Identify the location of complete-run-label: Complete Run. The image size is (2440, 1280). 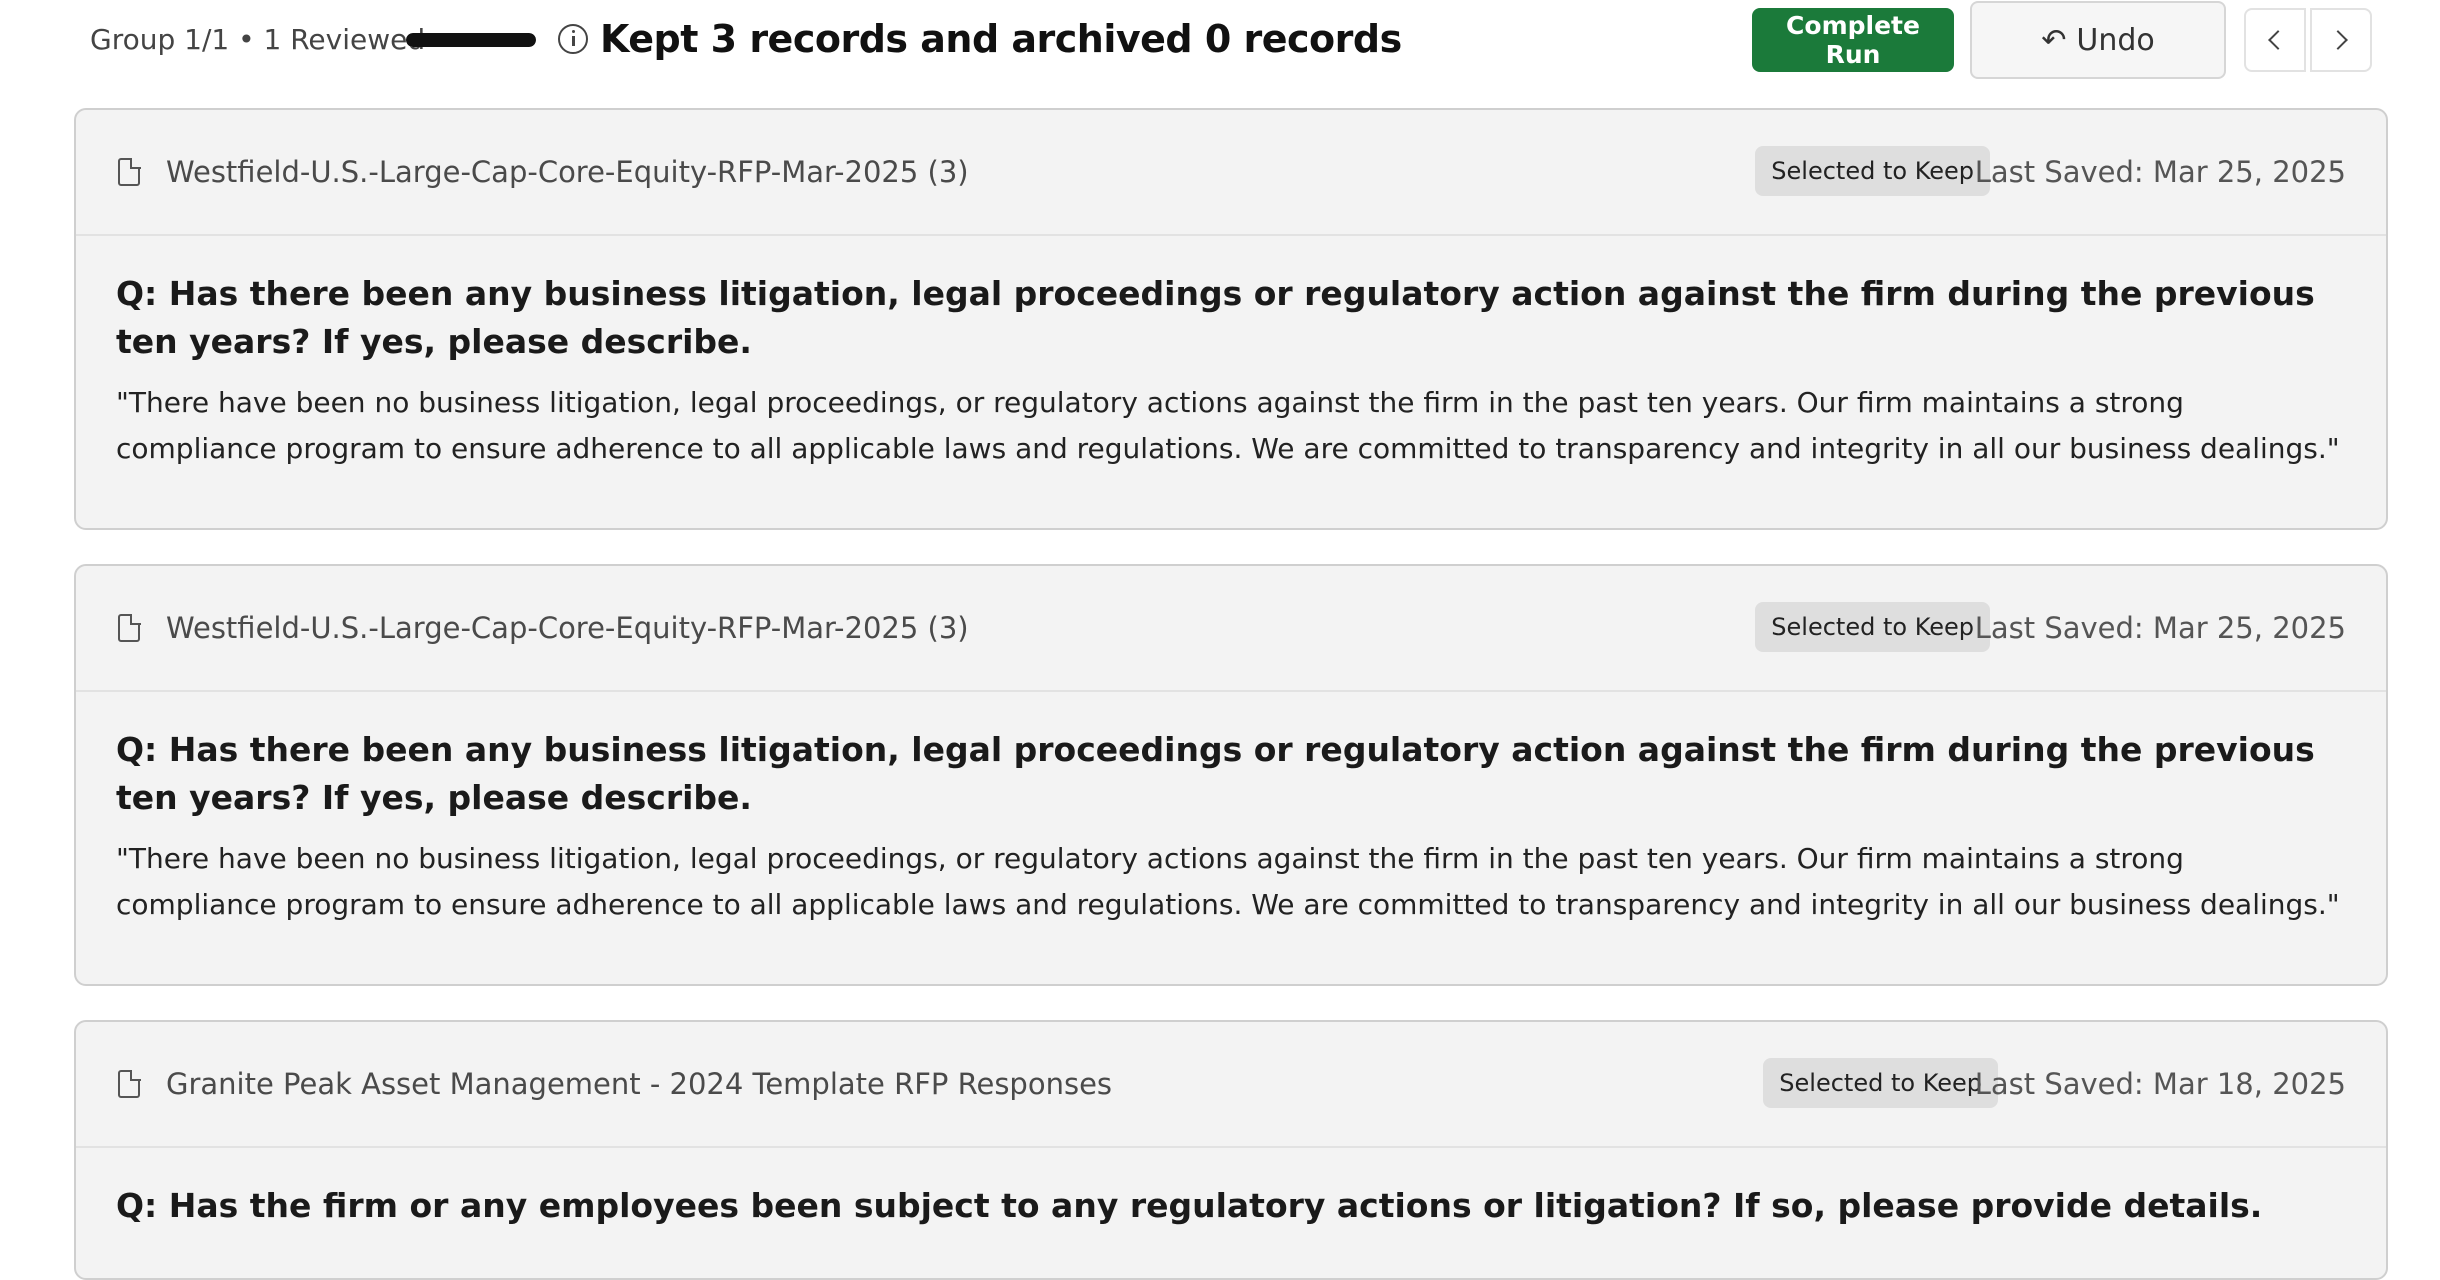
(1853, 40).